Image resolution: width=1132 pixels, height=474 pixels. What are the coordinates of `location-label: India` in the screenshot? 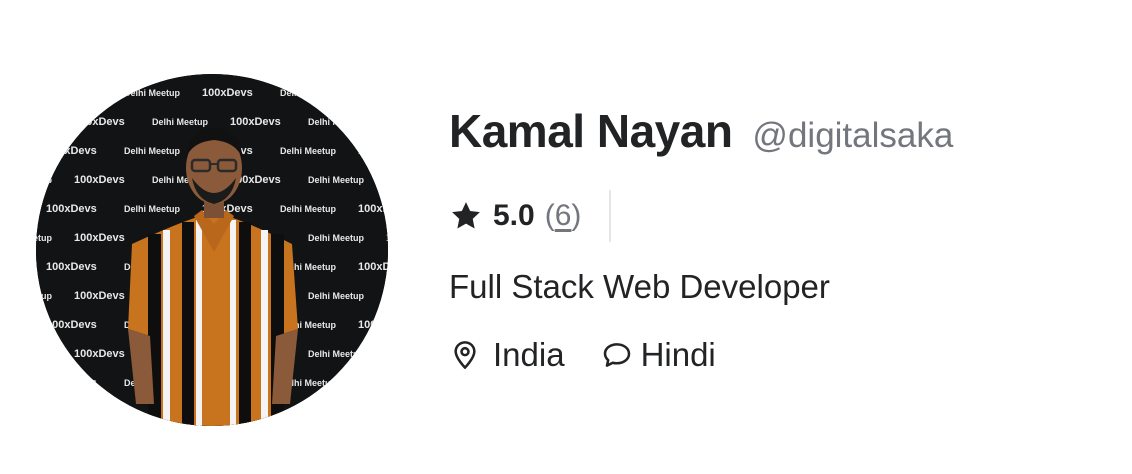 It's located at (529, 354).